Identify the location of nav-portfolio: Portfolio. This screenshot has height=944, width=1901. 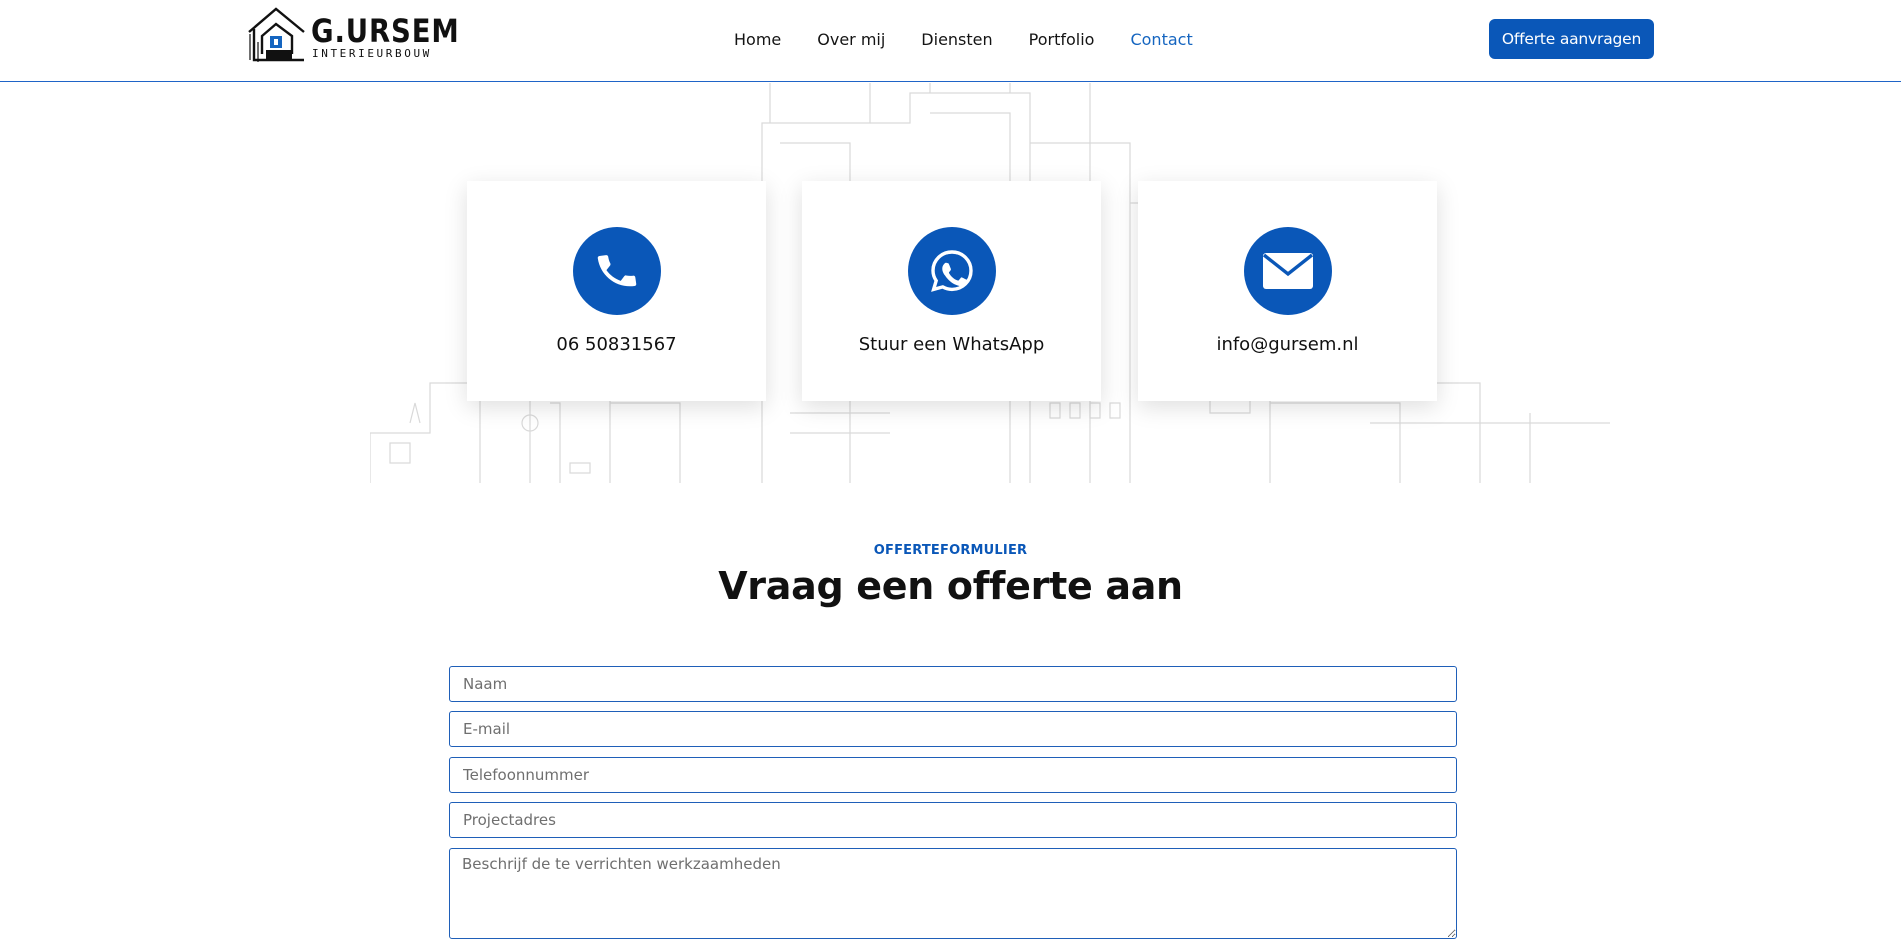
(1062, 39).